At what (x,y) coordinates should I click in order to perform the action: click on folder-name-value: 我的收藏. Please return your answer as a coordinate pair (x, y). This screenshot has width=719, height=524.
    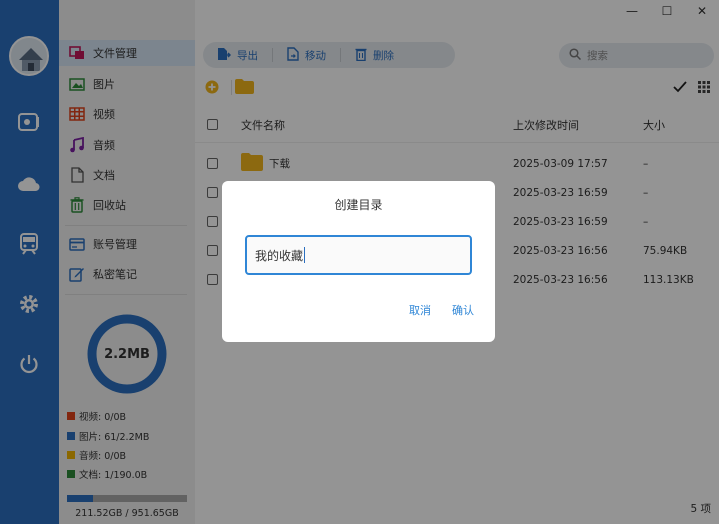
    Looking at the image, I should click on (279, 255).